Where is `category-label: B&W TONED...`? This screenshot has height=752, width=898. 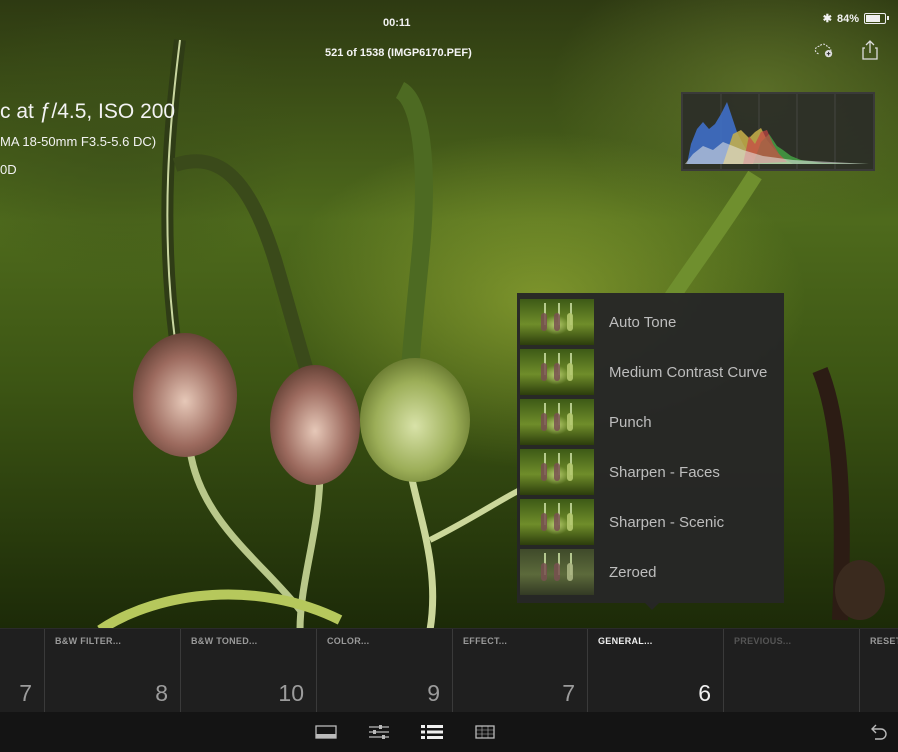
category-label: B&W TONED... is located at coordinates (224, 641).